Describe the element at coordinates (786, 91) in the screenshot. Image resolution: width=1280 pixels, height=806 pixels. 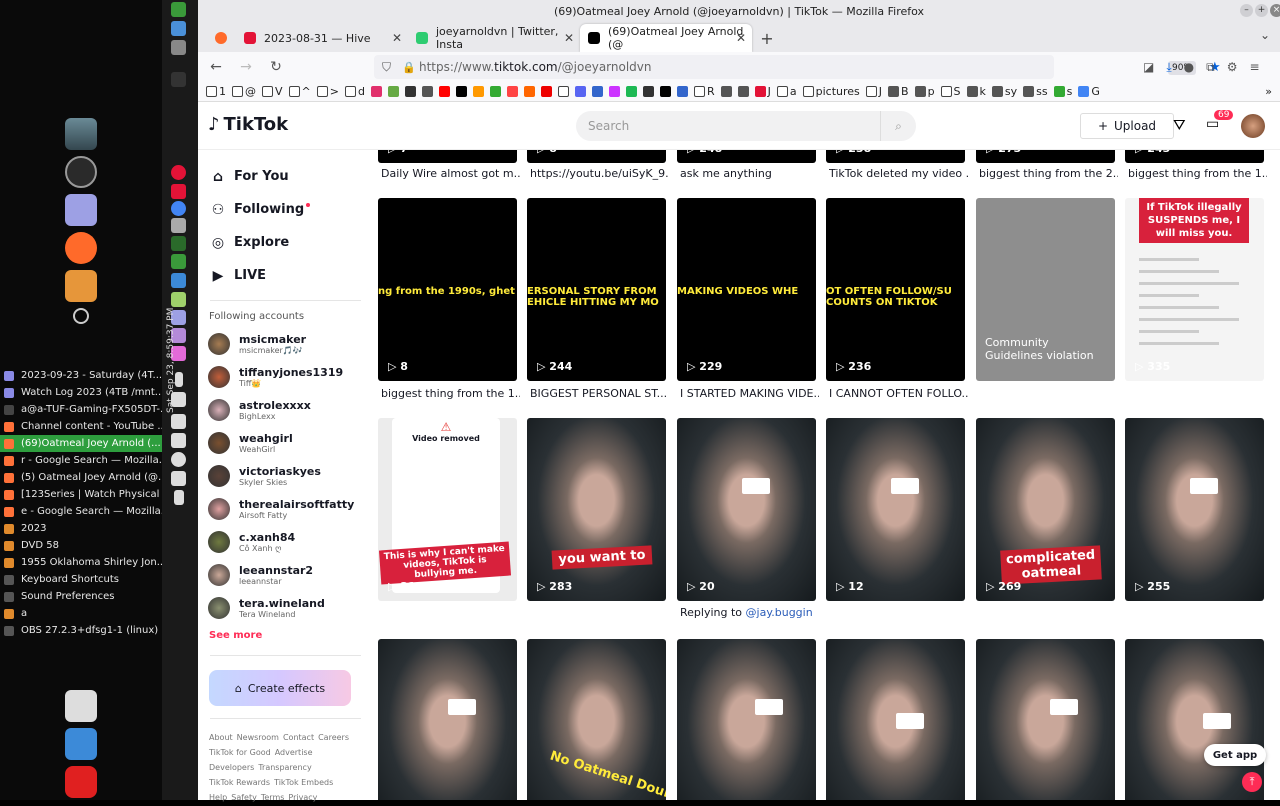
I see `bookmark-item: a` at that location.